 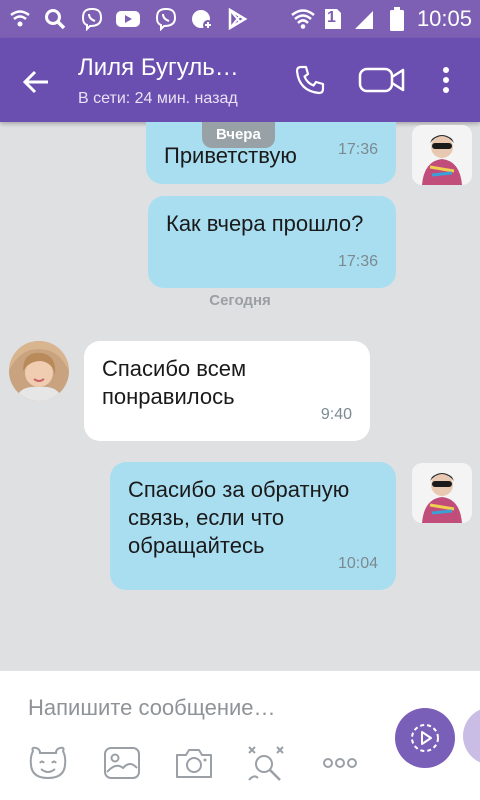 I want to click on gallery-button, so click(x=122, y=763).